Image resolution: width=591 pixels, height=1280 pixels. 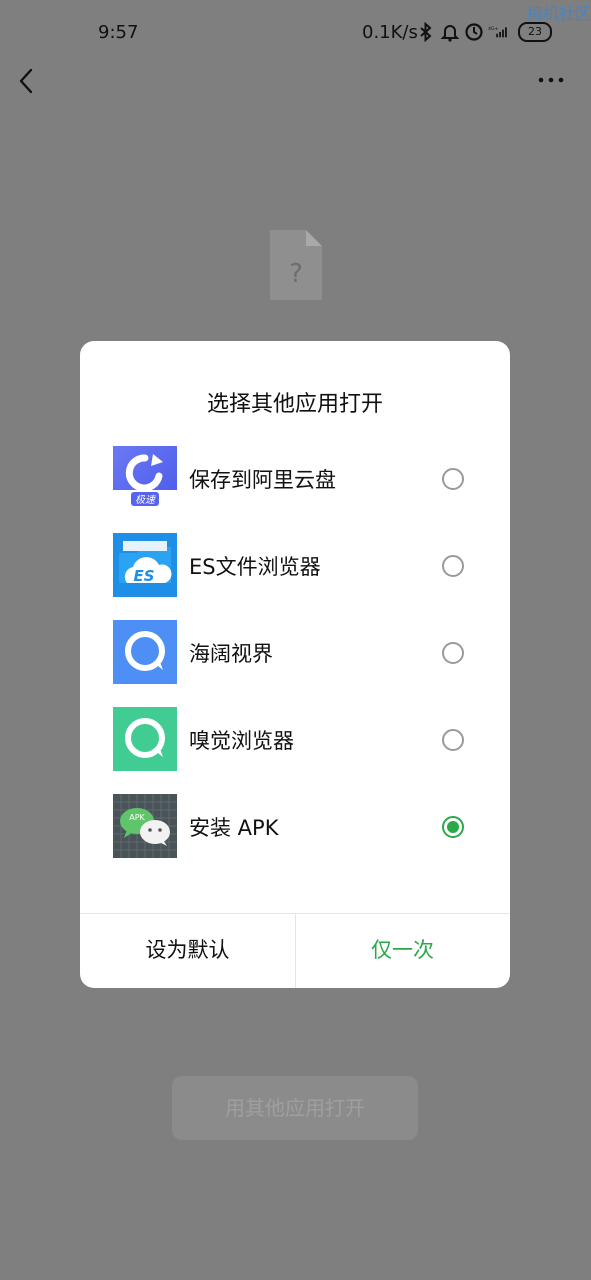 I want to click on unknown-file-icon: ?, so click(x=296, y=265).